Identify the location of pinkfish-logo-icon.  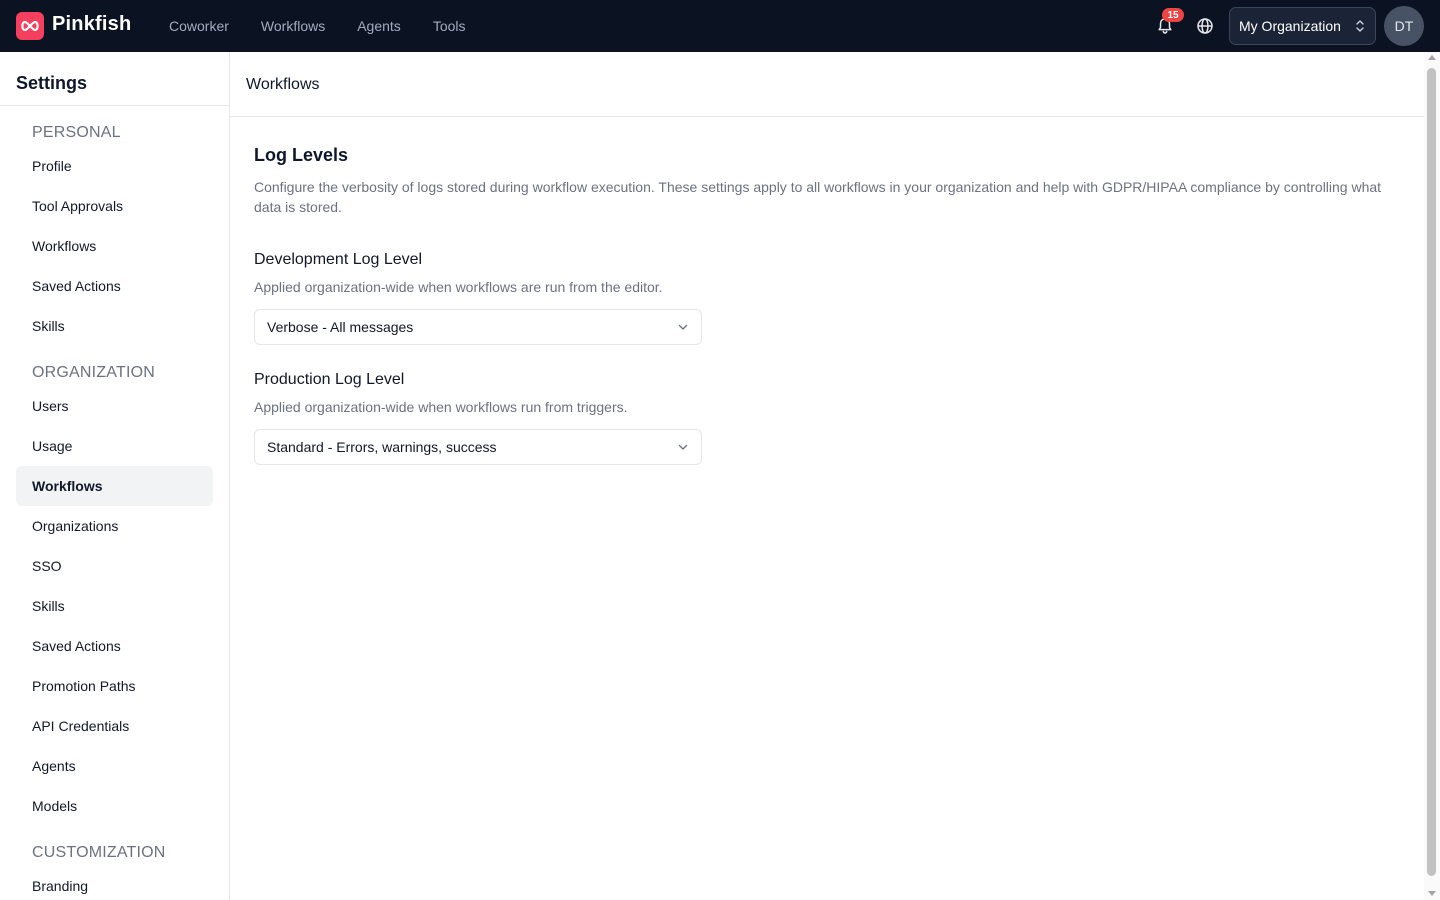
(30, 26).